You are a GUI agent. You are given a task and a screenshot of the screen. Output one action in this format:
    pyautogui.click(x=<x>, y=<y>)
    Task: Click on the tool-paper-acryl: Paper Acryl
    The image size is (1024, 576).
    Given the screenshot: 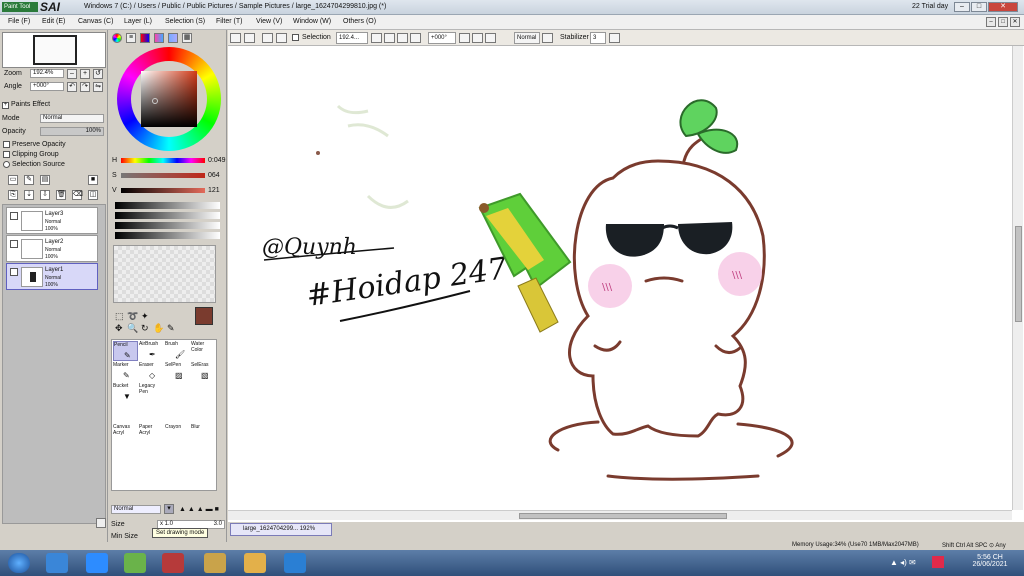 What is the action you would take?
    pyautogui.click(x=151, y=434)
    